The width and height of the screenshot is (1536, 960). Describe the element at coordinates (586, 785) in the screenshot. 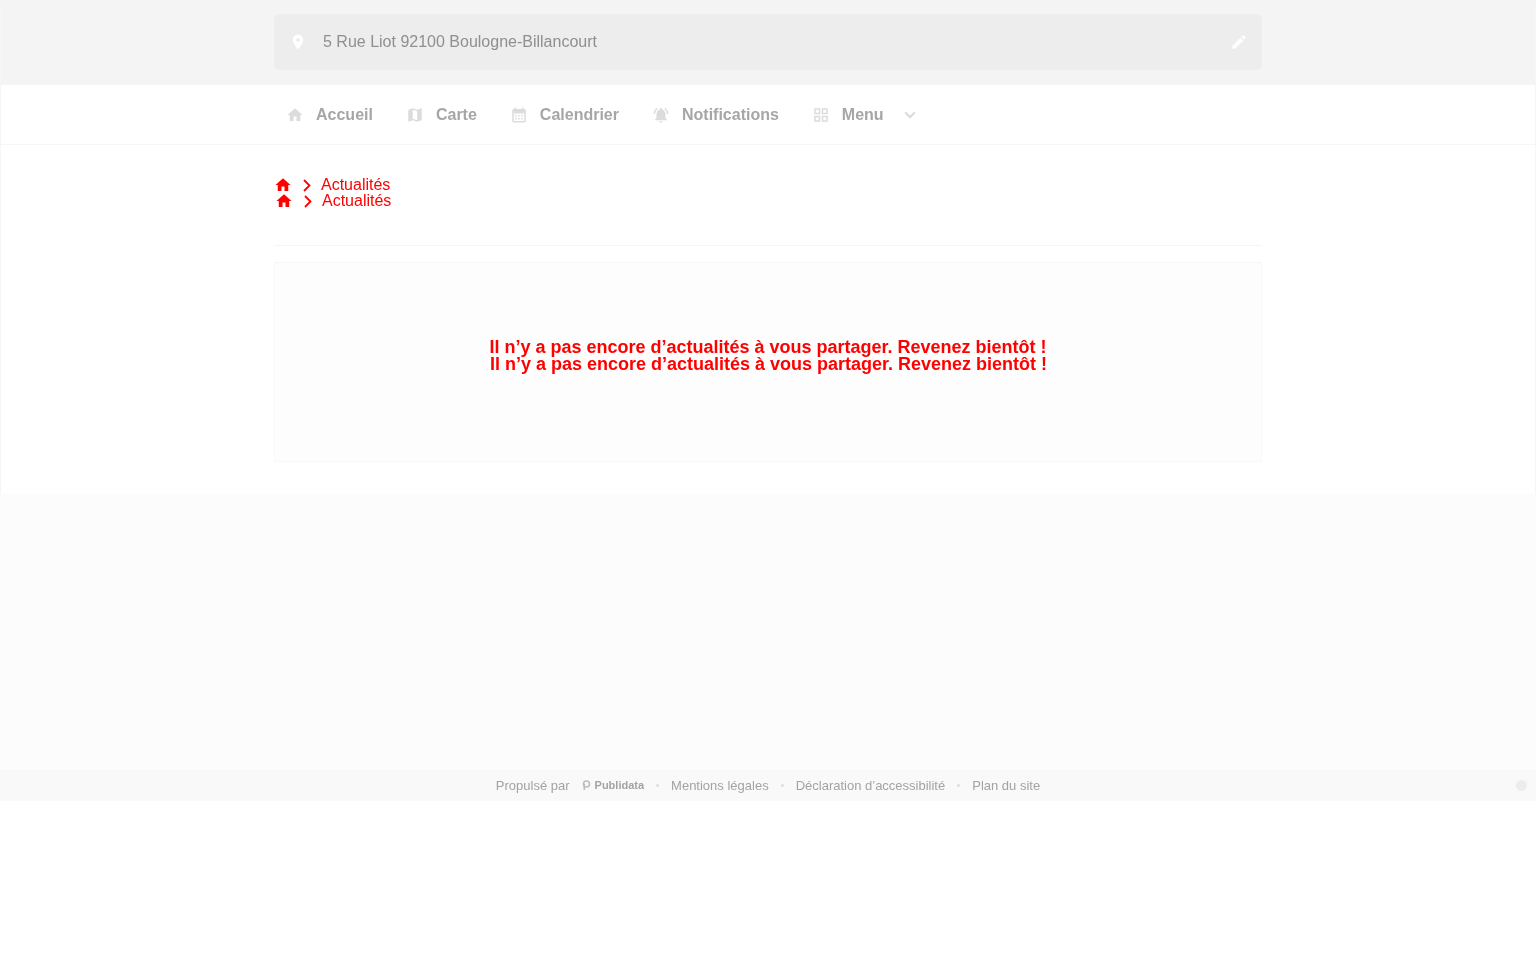

I see `logo-icon` at that location.